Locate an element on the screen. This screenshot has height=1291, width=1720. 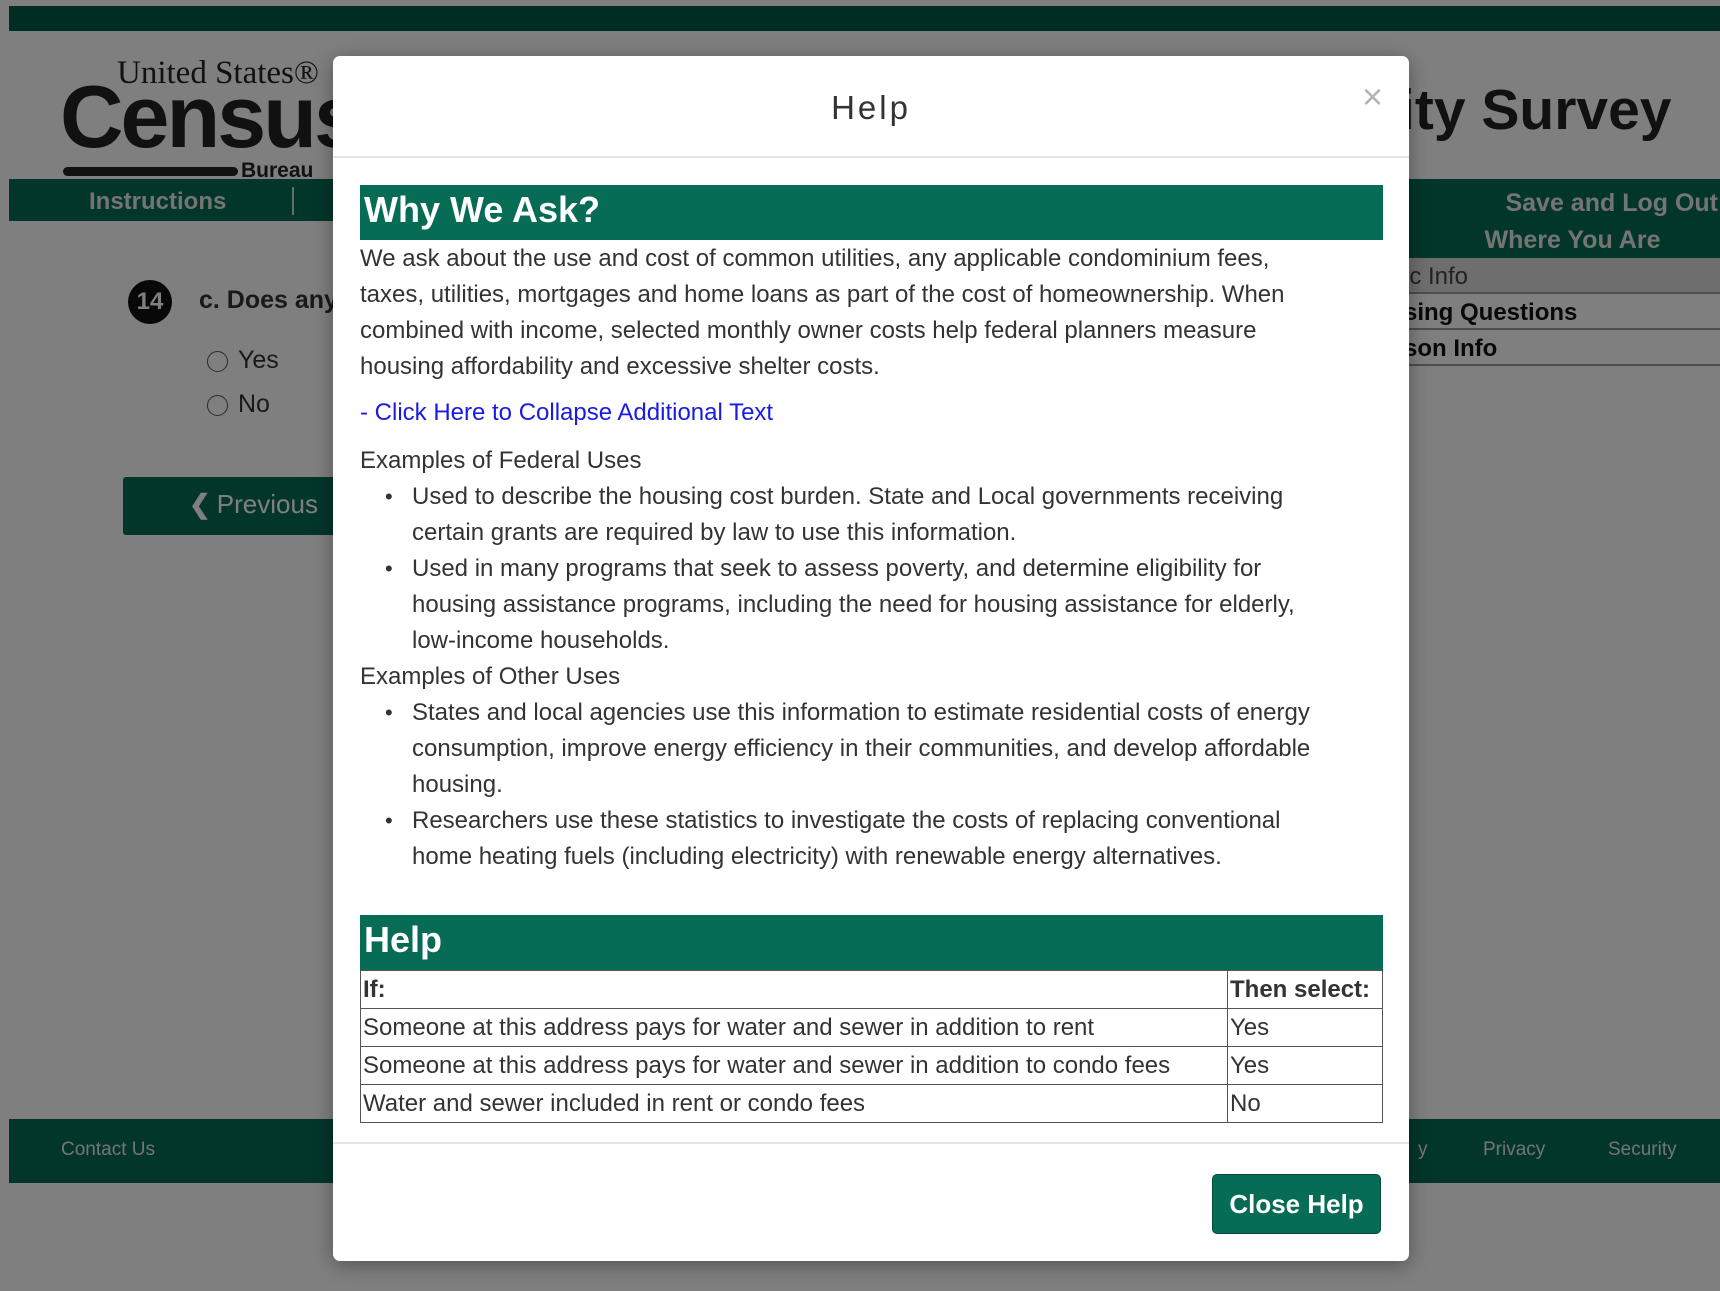
other-uses-heading: Examples of Other Uses is located at coordinates (490, 676).